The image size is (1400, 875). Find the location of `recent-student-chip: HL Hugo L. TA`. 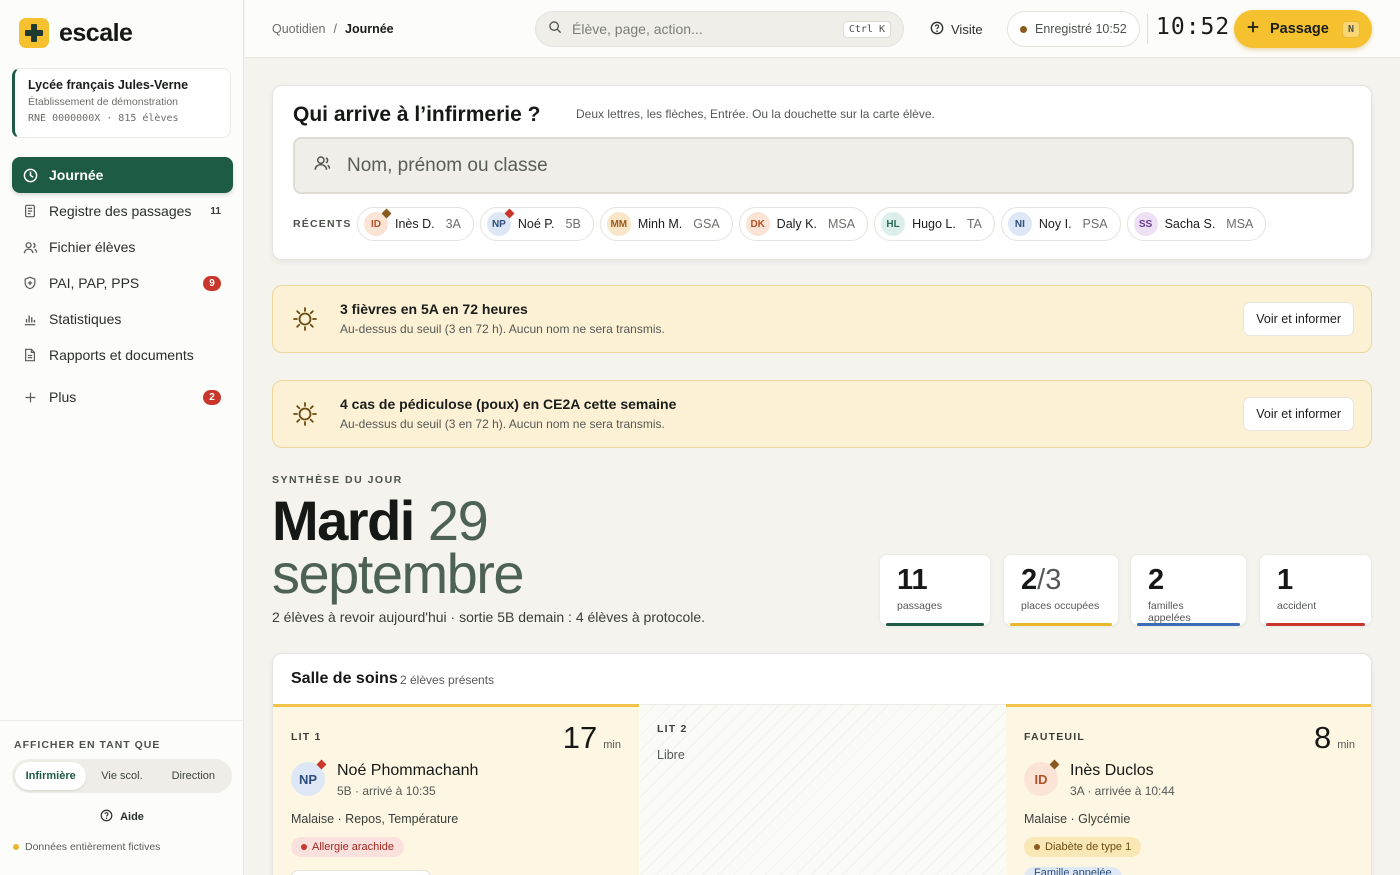

recent-student-chip: HL Hugo L. TA is located at coordinates (934, 224).